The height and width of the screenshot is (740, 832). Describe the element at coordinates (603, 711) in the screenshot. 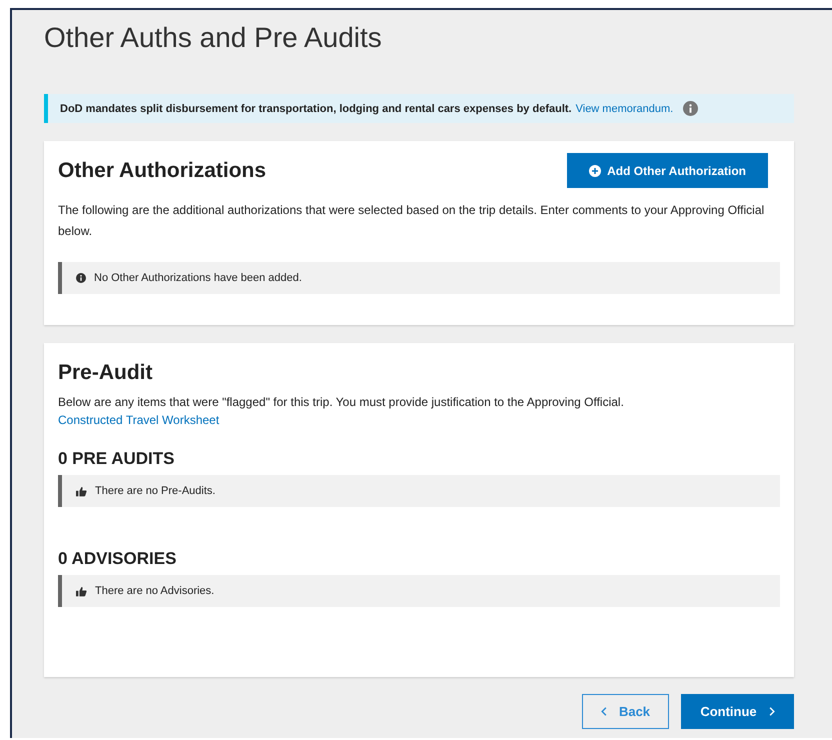

I see `chevron-left-icon` at that location.